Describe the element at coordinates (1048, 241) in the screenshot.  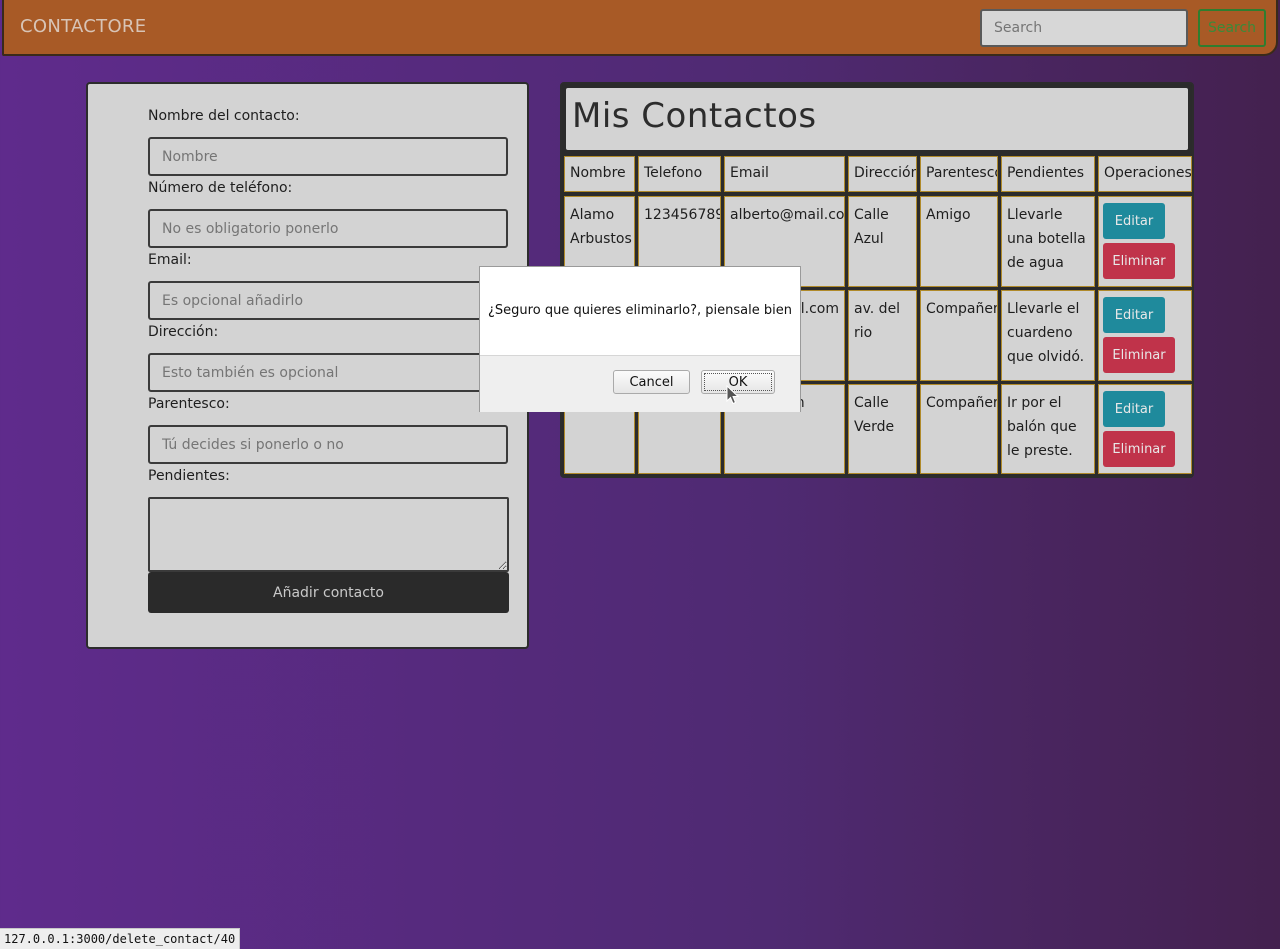
I see `cell-pendientes: Llevarle una botella de agua` at that location.